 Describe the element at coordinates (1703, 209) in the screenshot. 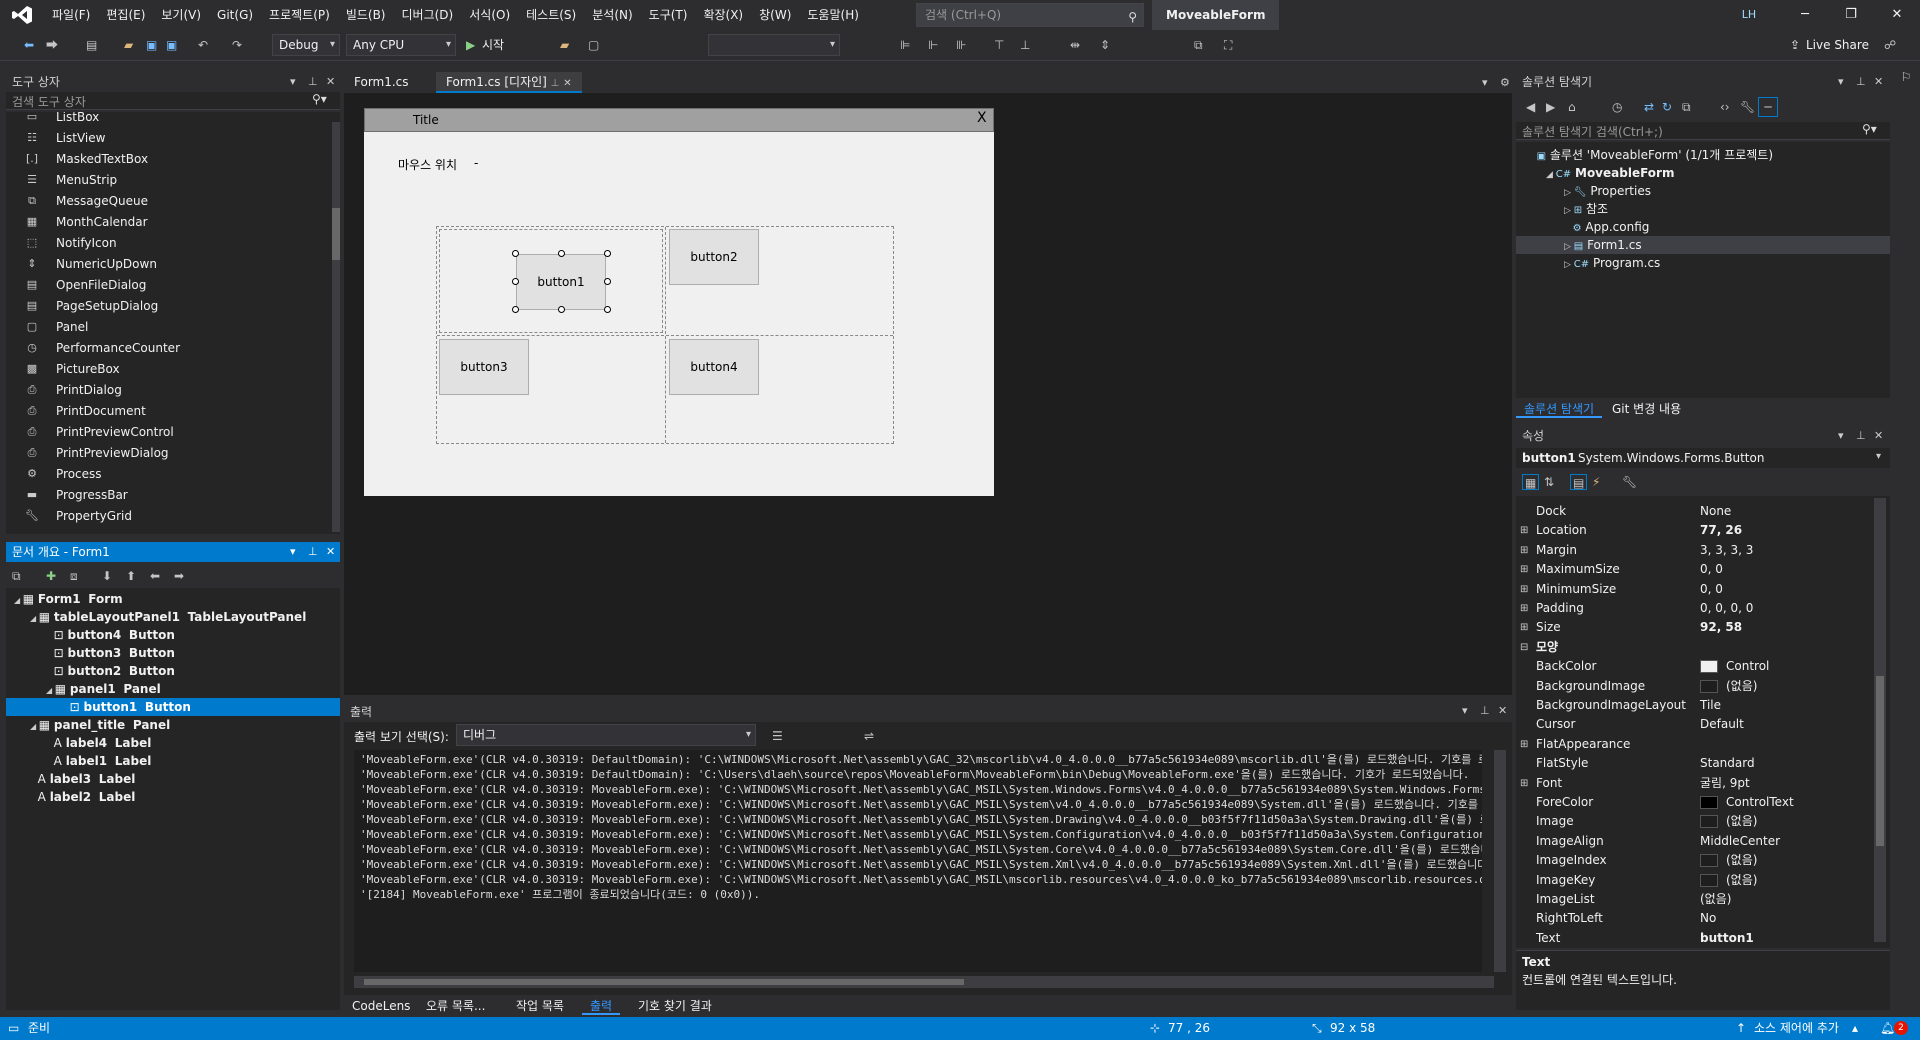

I see `solution-tree-item: ▷ ⊞ 참조` at that location.